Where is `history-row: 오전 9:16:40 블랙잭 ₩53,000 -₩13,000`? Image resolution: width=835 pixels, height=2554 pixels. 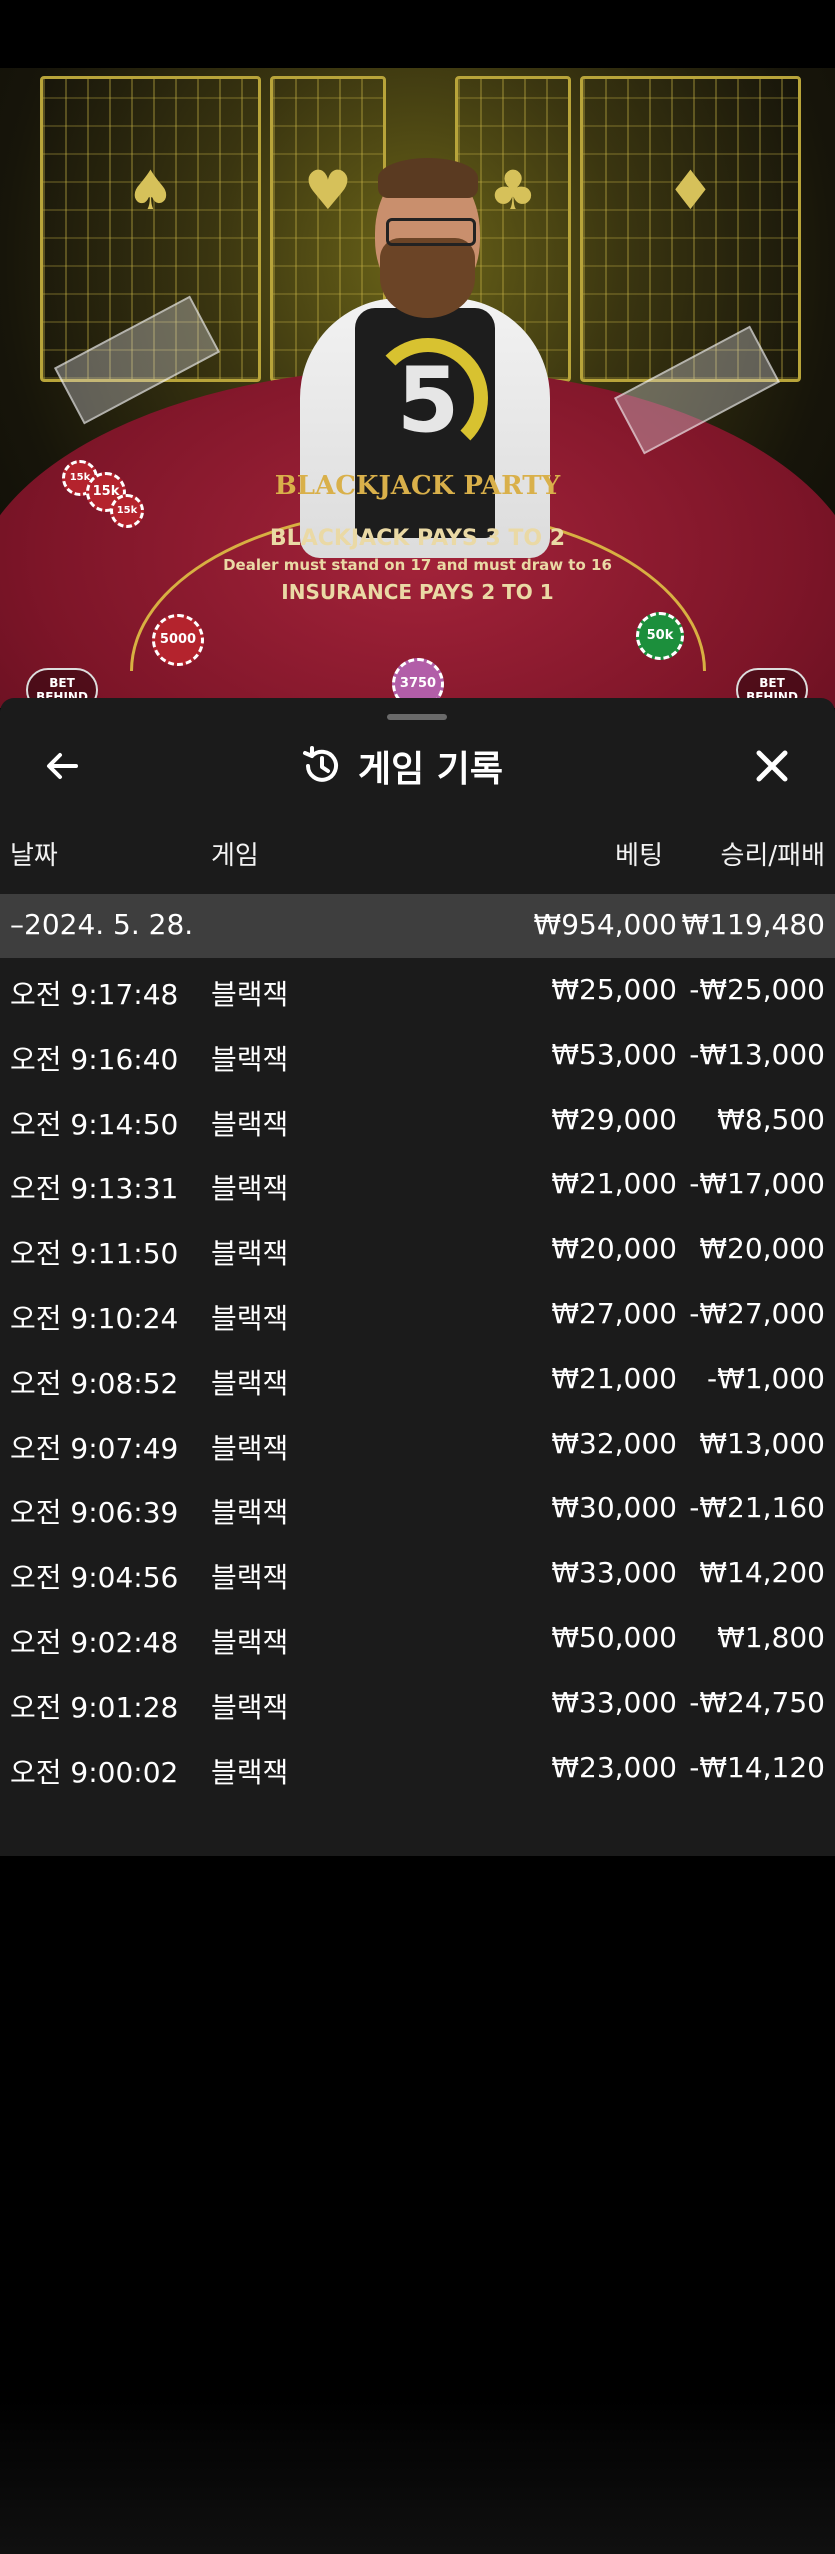 history-row: 오전 9:16:40 블랙잭 ₩53,000 -₩13,000 is located at coordinates (417, 1056).